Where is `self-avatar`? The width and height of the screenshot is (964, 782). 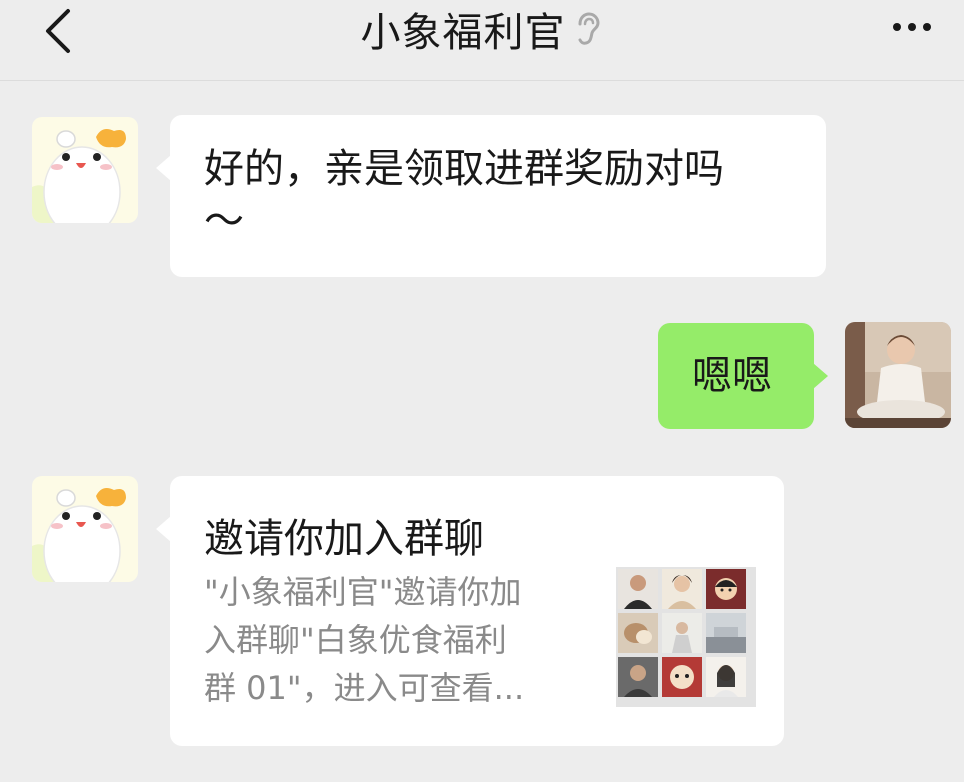
self-avatar is located at coordinates (898, 375).